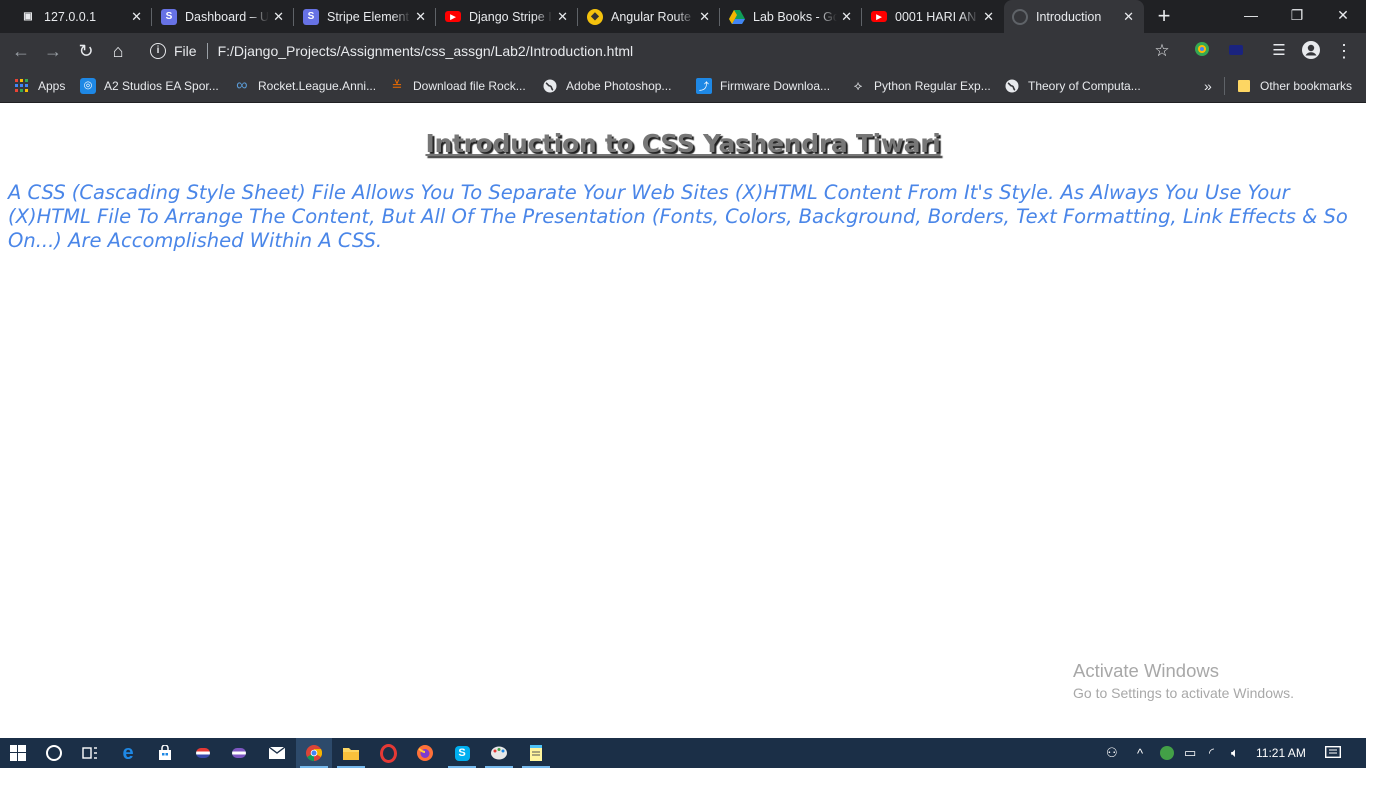  I want to click on store-taskbar-button, so click(165, 753).